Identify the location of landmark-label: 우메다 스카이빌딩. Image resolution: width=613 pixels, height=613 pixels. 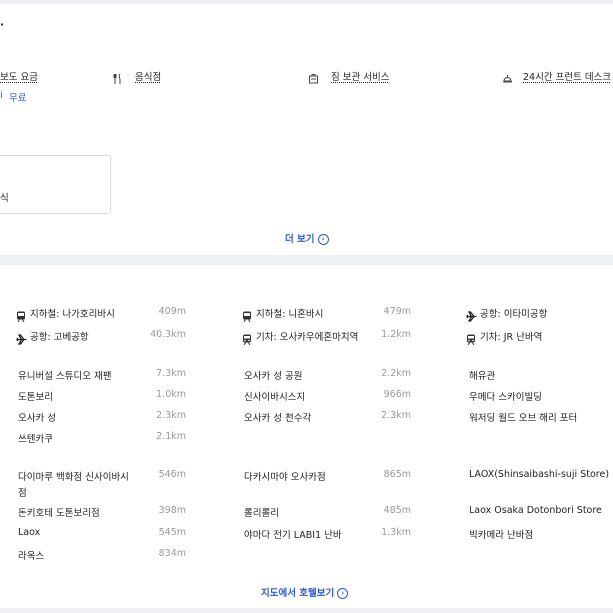
(505, 397).